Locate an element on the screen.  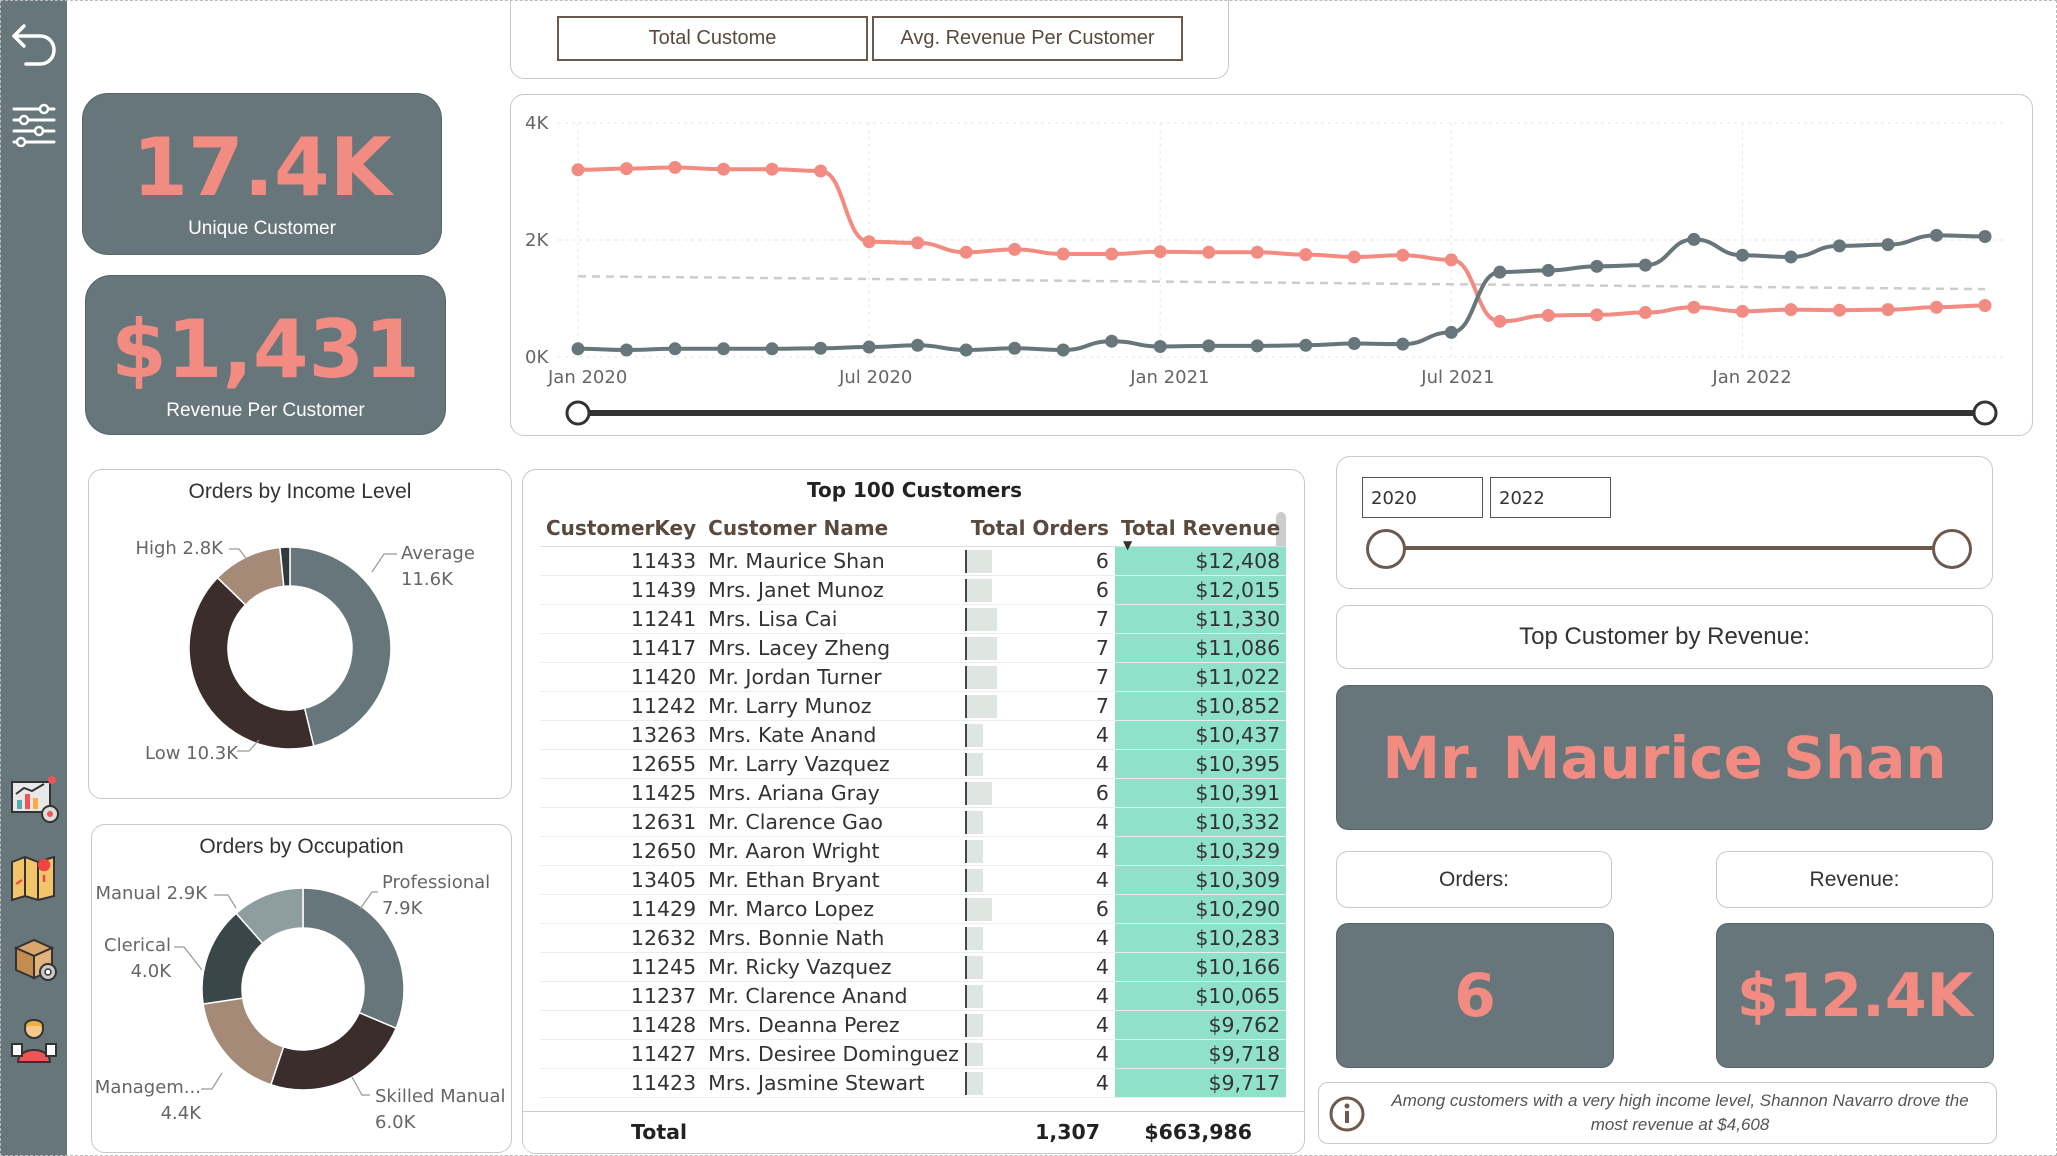
info-icon is located at coordinates (1347, 1114).